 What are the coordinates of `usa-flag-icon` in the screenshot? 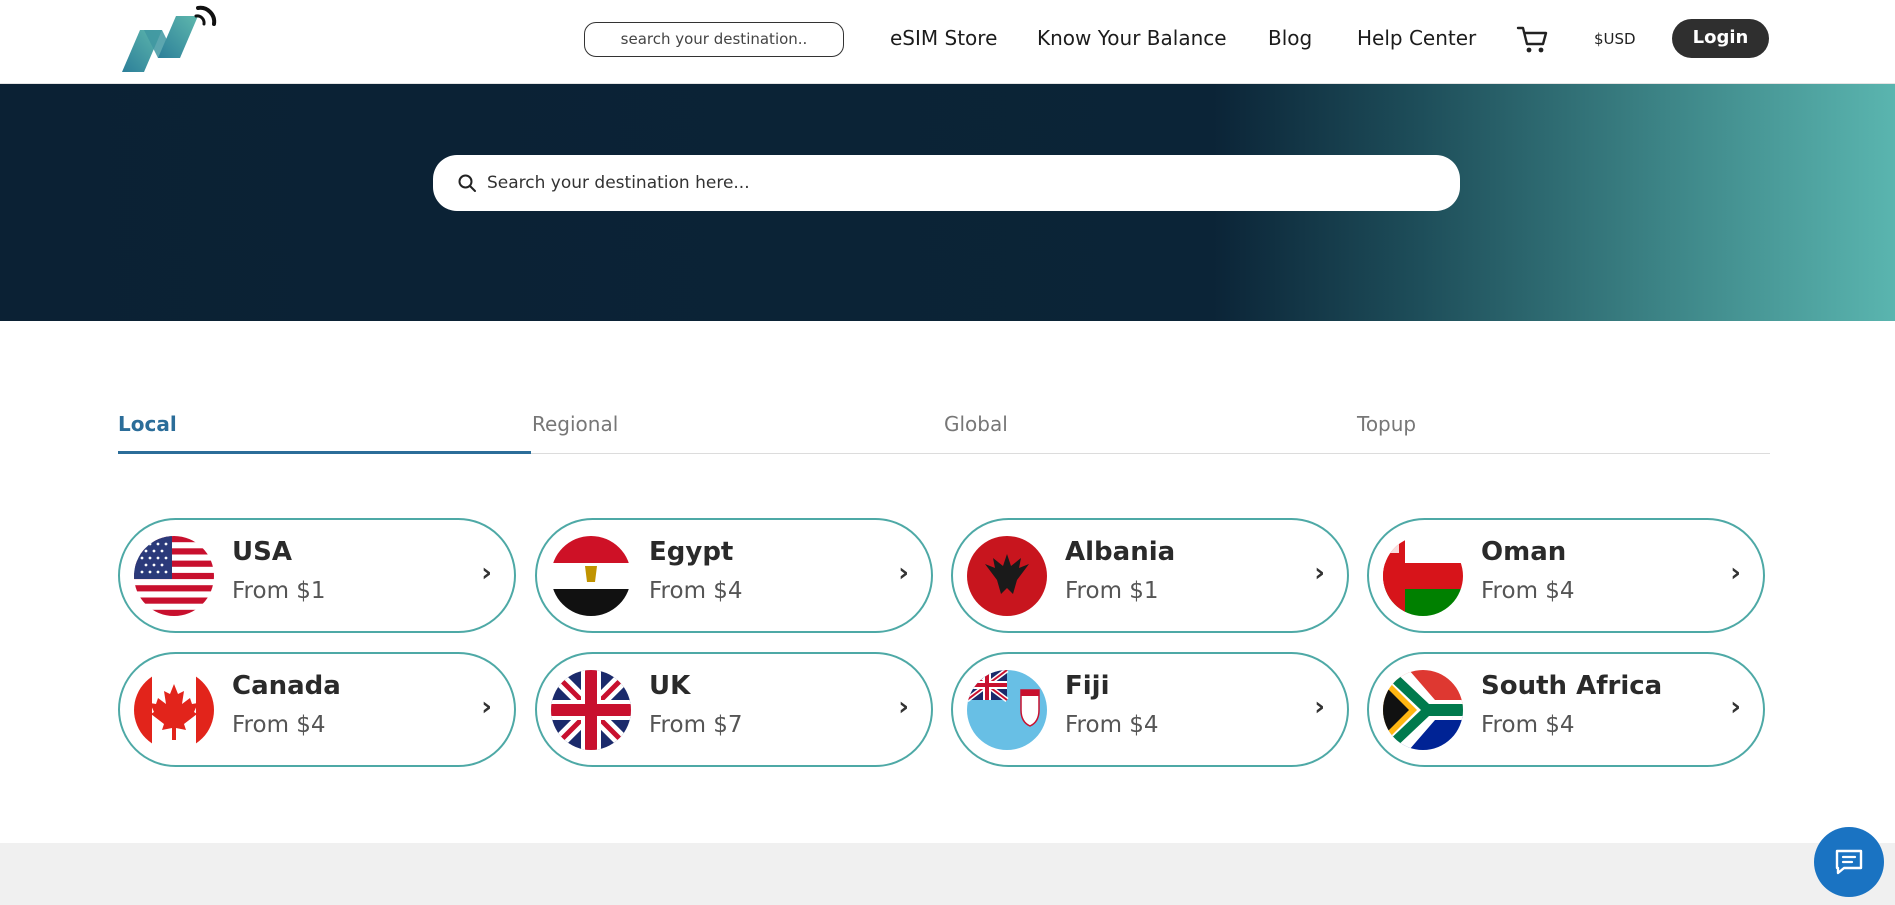 It's located at (174, 576).